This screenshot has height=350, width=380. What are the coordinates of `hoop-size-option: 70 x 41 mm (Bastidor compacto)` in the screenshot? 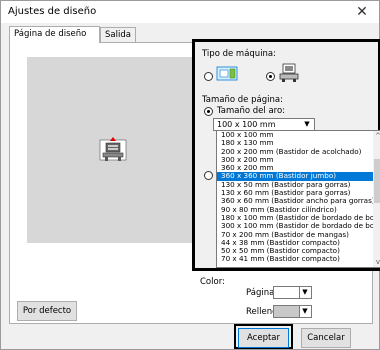 It's located at (298, 259).